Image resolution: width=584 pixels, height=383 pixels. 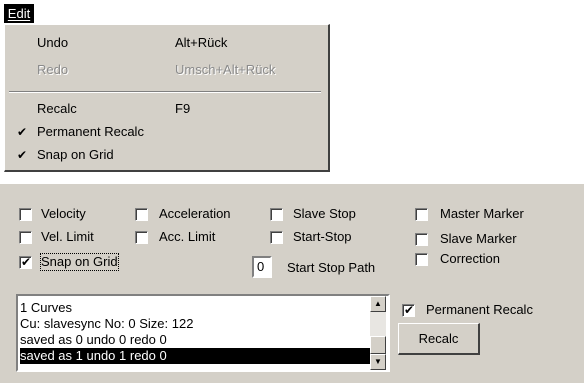 What do you see at coordinates (378, 304) in the screenshot?
I see `scroll-up-icon: ▲` at bounding box center [378, 304].